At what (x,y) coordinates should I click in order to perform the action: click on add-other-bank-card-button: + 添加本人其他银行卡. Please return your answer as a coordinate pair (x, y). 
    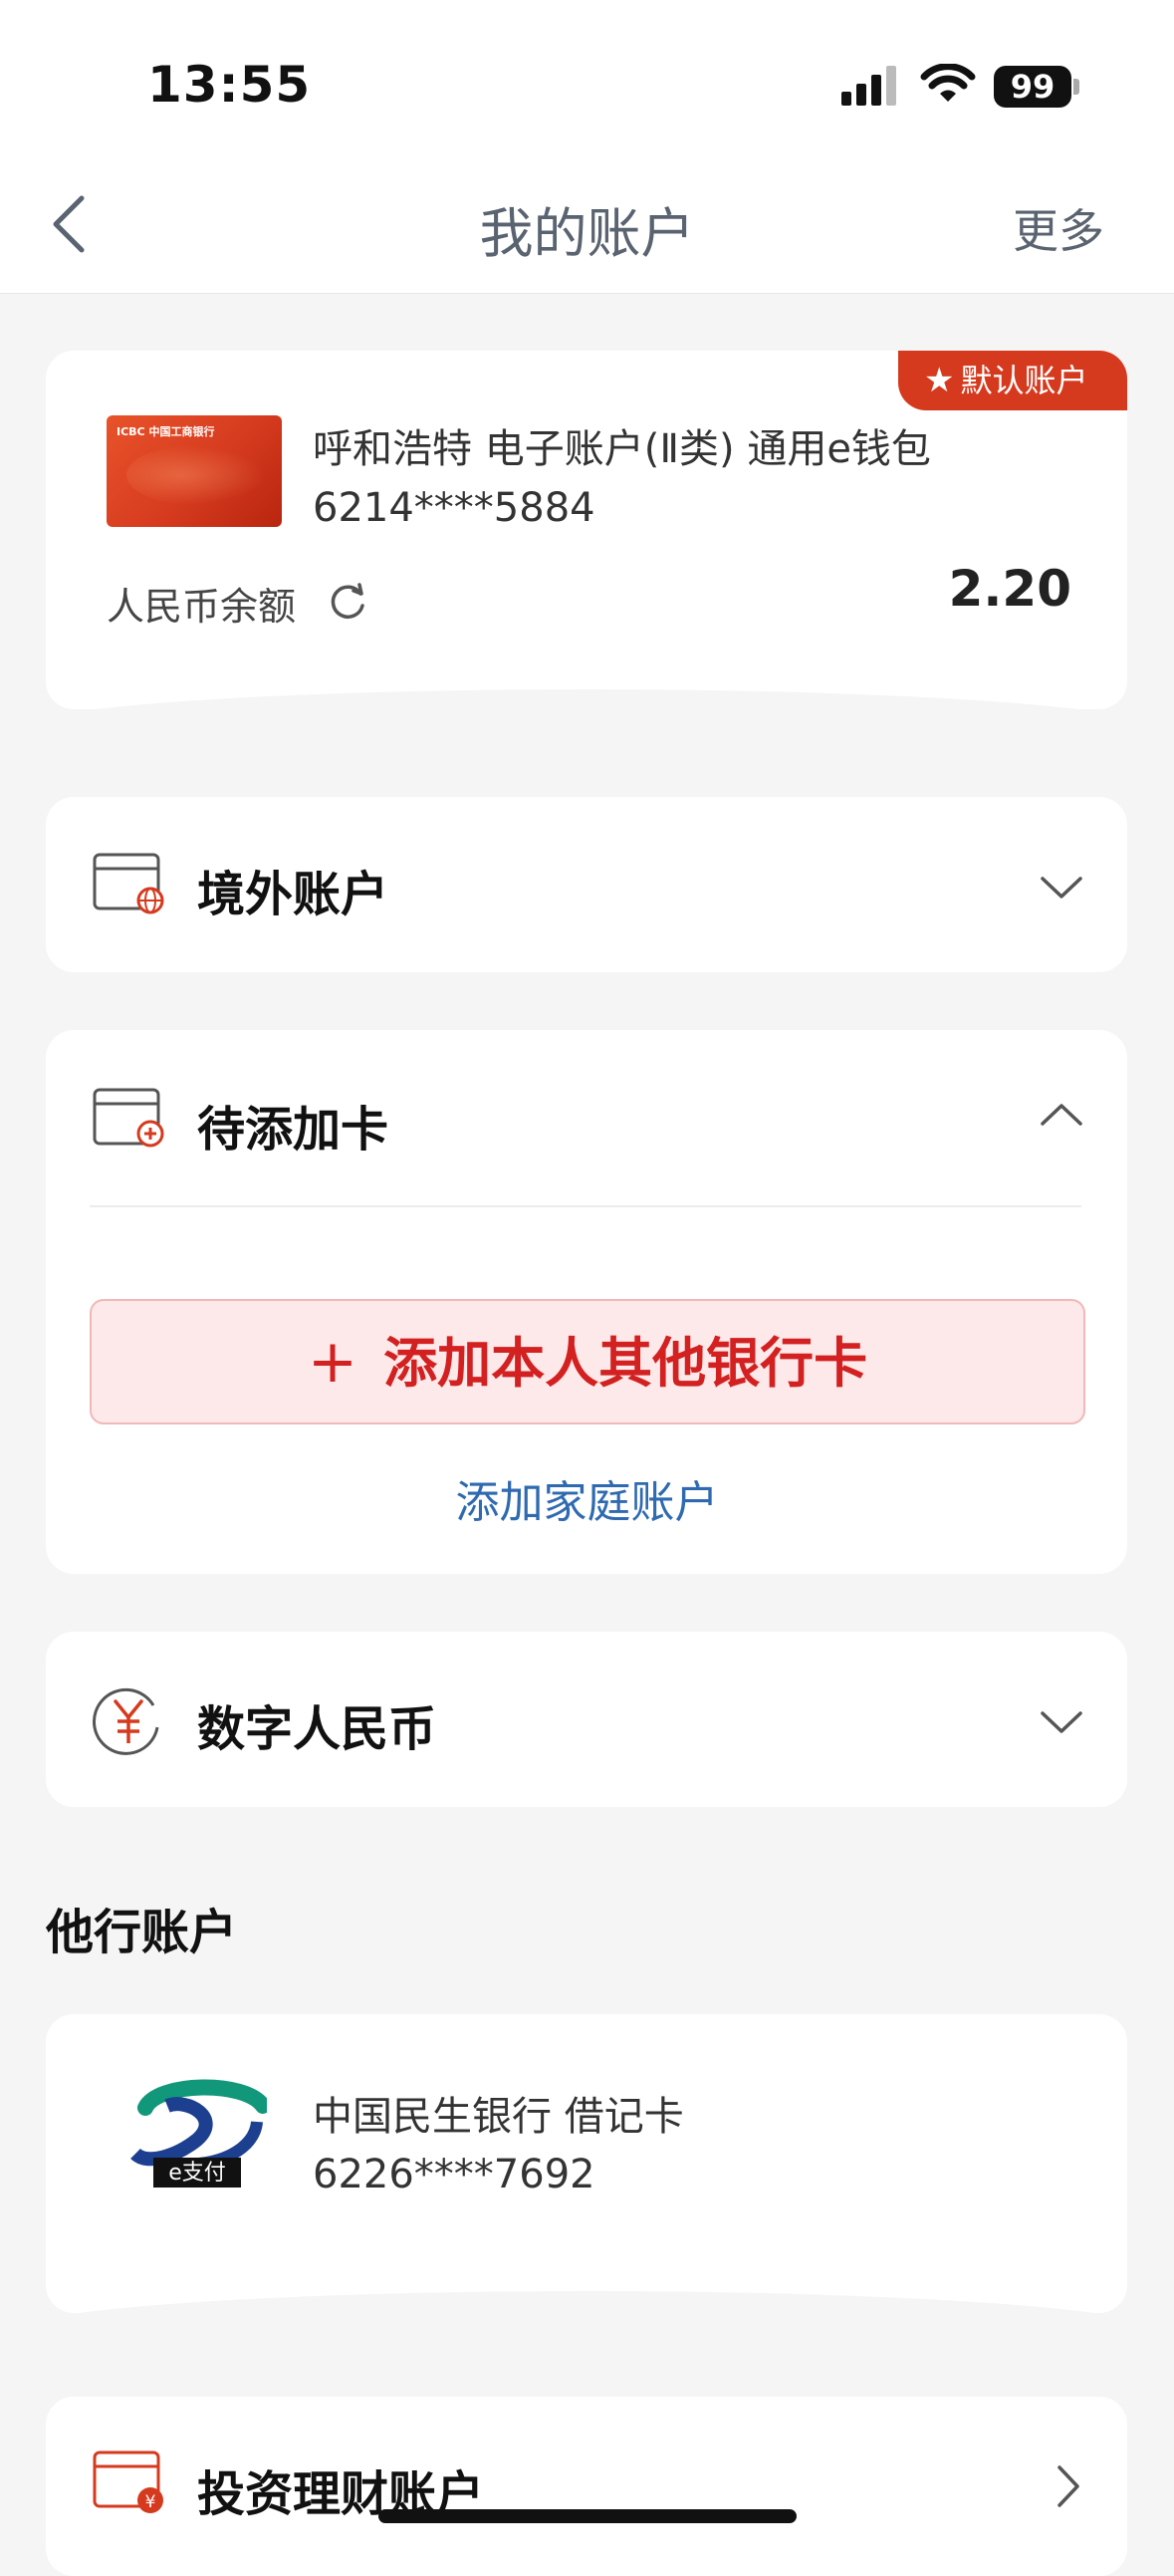
    Looking at the image, I should click on (587, 1361).